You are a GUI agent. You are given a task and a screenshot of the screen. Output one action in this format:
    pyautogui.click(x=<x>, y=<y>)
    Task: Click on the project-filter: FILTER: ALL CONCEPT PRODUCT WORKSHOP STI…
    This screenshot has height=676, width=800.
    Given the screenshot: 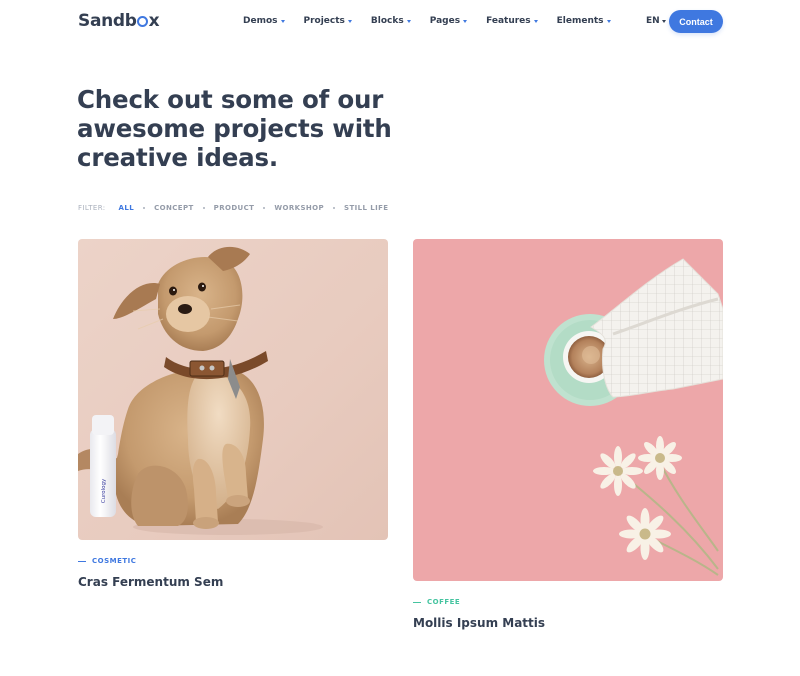 What is the action you would take?
    pyautogui.click(x=233, y=208)
    